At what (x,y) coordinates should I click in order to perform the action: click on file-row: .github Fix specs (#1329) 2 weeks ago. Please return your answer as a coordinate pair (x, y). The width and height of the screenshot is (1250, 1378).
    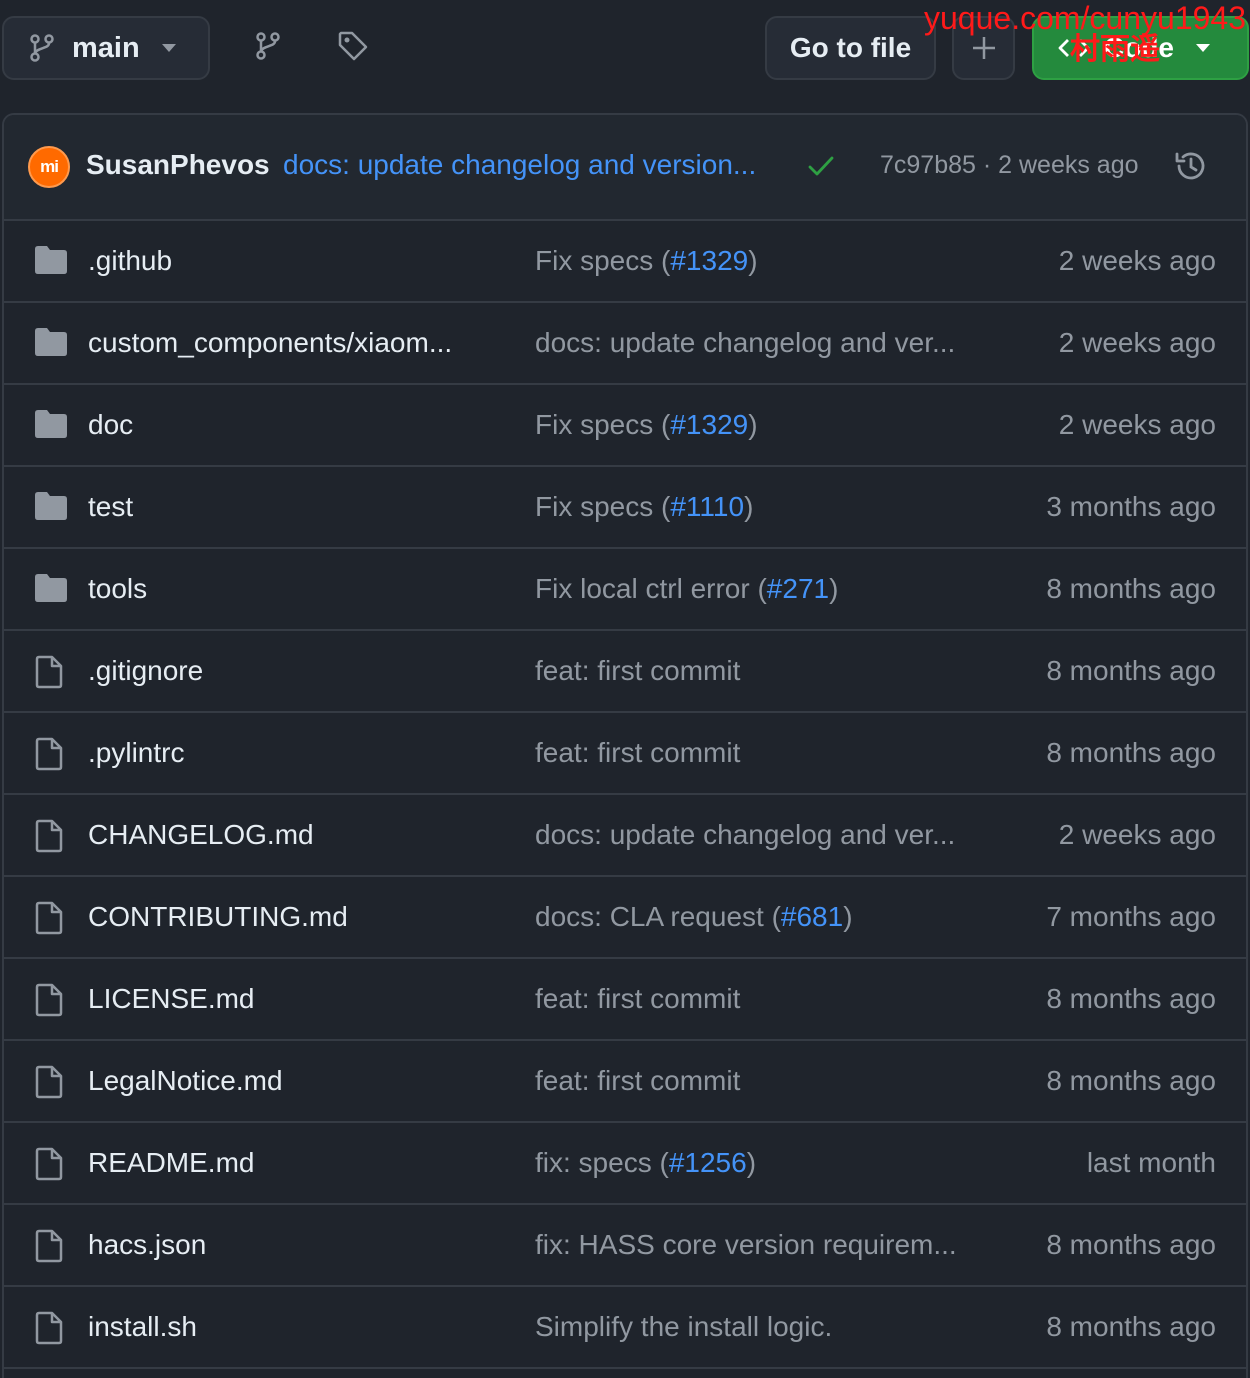
    Looking at the image, I should click on (625, 262).